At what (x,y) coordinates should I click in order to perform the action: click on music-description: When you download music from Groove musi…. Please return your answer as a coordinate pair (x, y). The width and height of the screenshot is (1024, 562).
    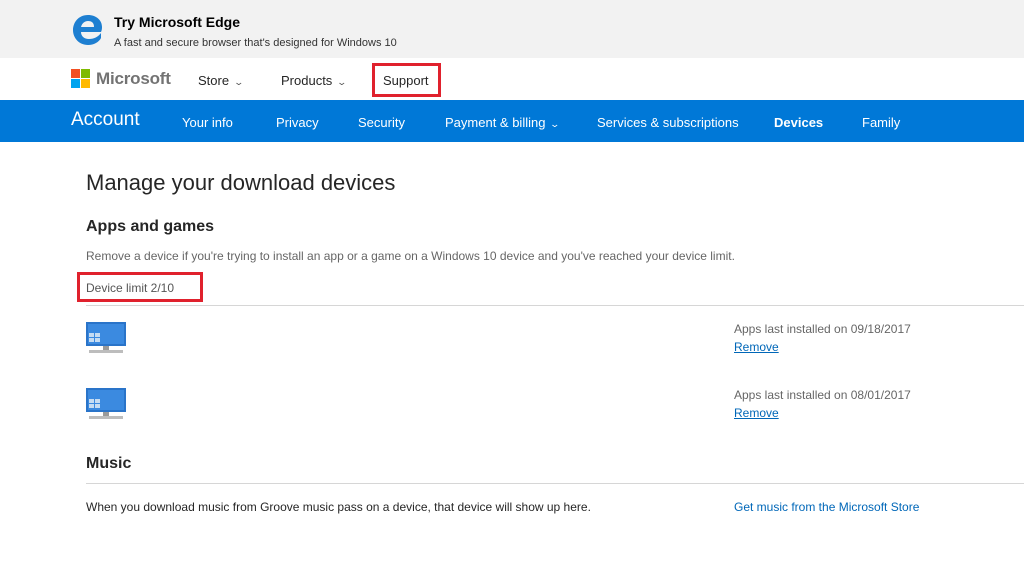
    Looking at the image, I should click on (338, 507).